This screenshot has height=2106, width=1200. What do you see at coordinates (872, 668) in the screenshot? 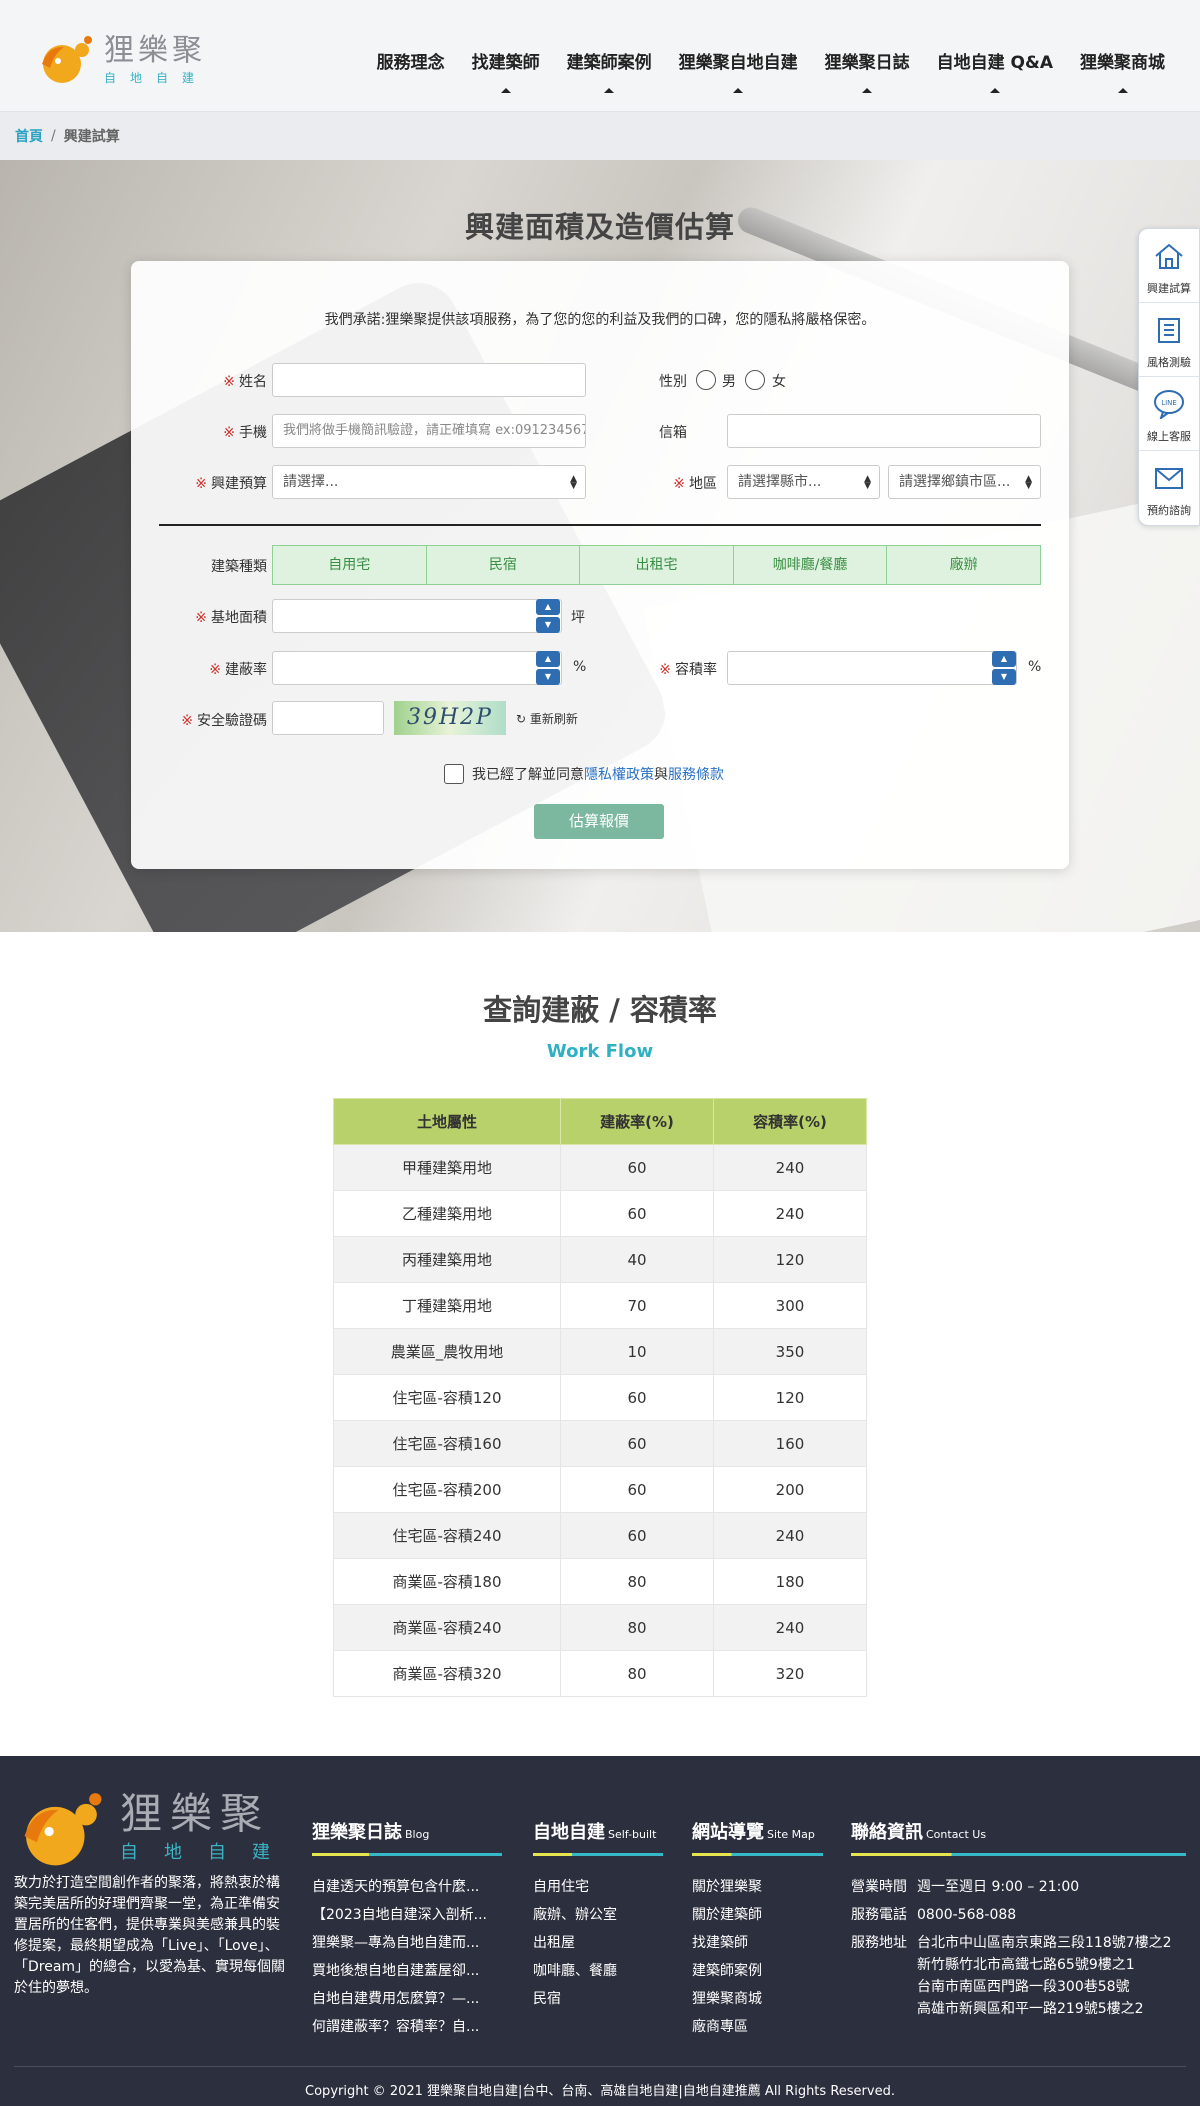
I see `floor-area-ratio-input` at bounding box center [872, 668].